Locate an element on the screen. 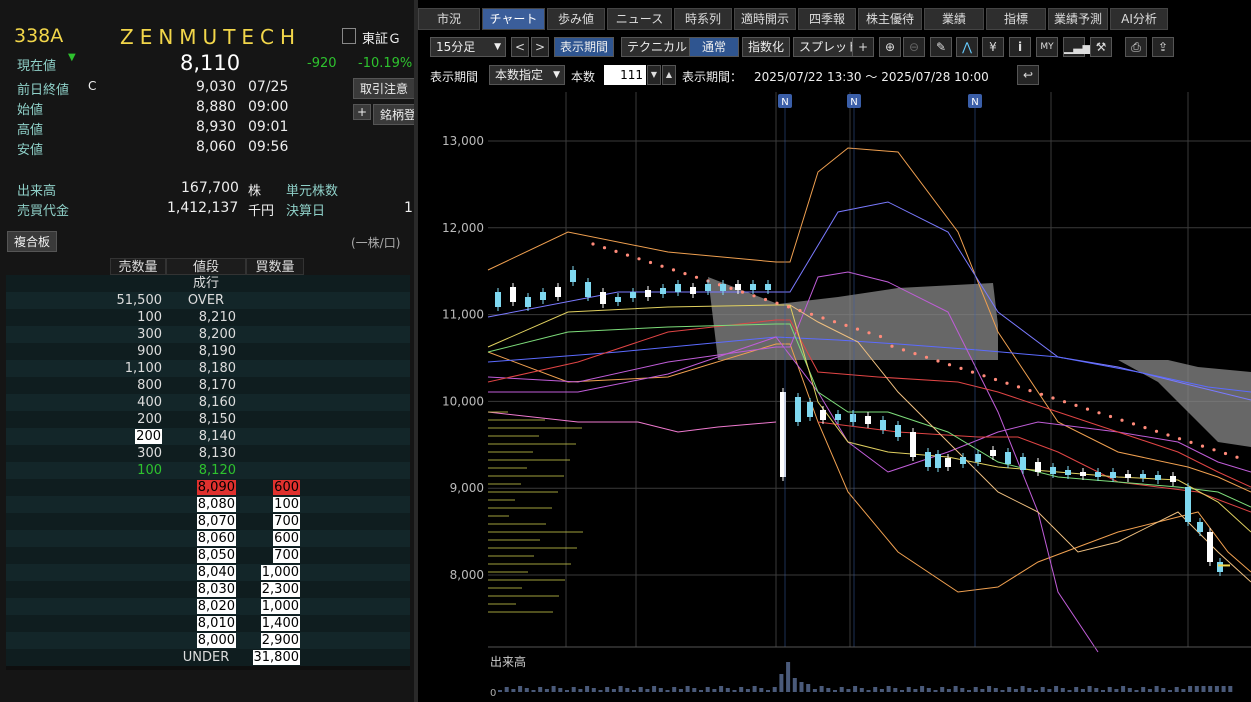 The image size is (1251, 702). add-stock-button: 銘柄登 is located at coordinates (394, 114).